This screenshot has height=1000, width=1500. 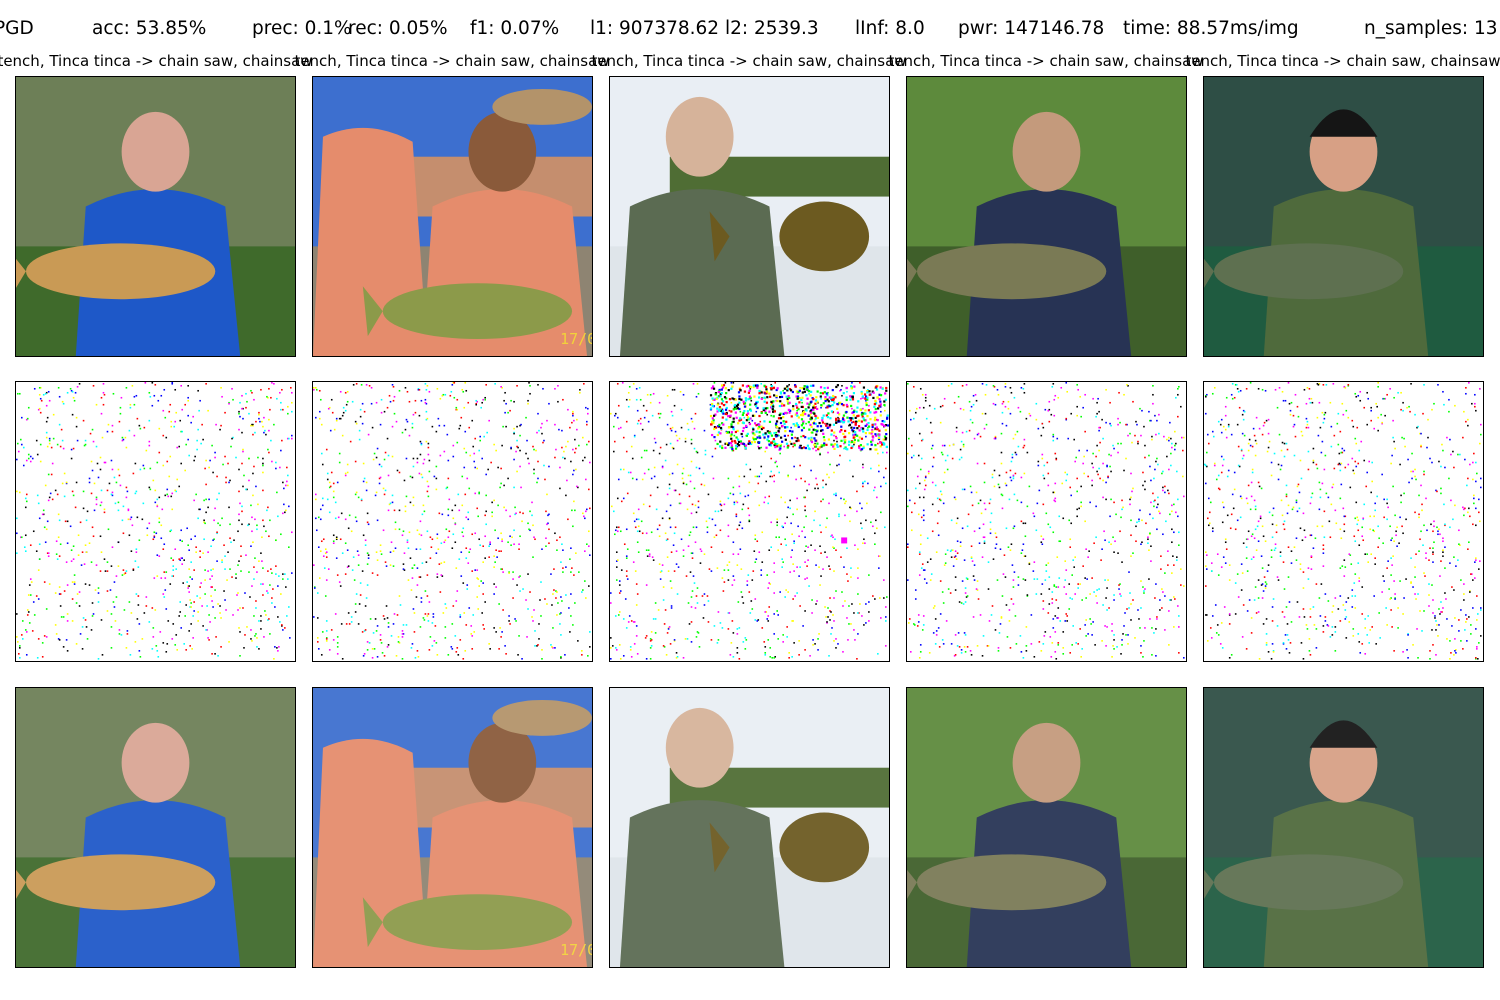 I want to click on f1-metric: f1: 0.07%, so click(x=515, y=28).